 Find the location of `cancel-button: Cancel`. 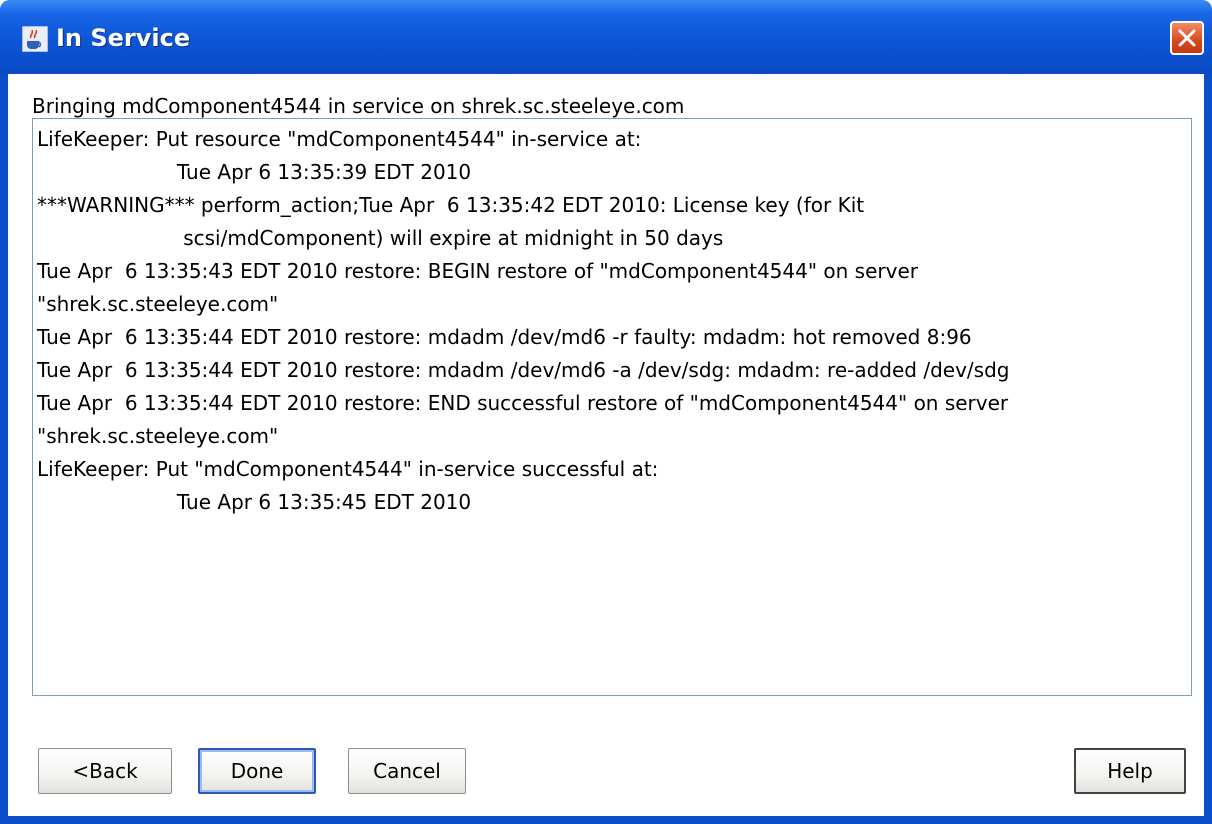

cancel-button: Cancel is located at coordinates (407, 771).